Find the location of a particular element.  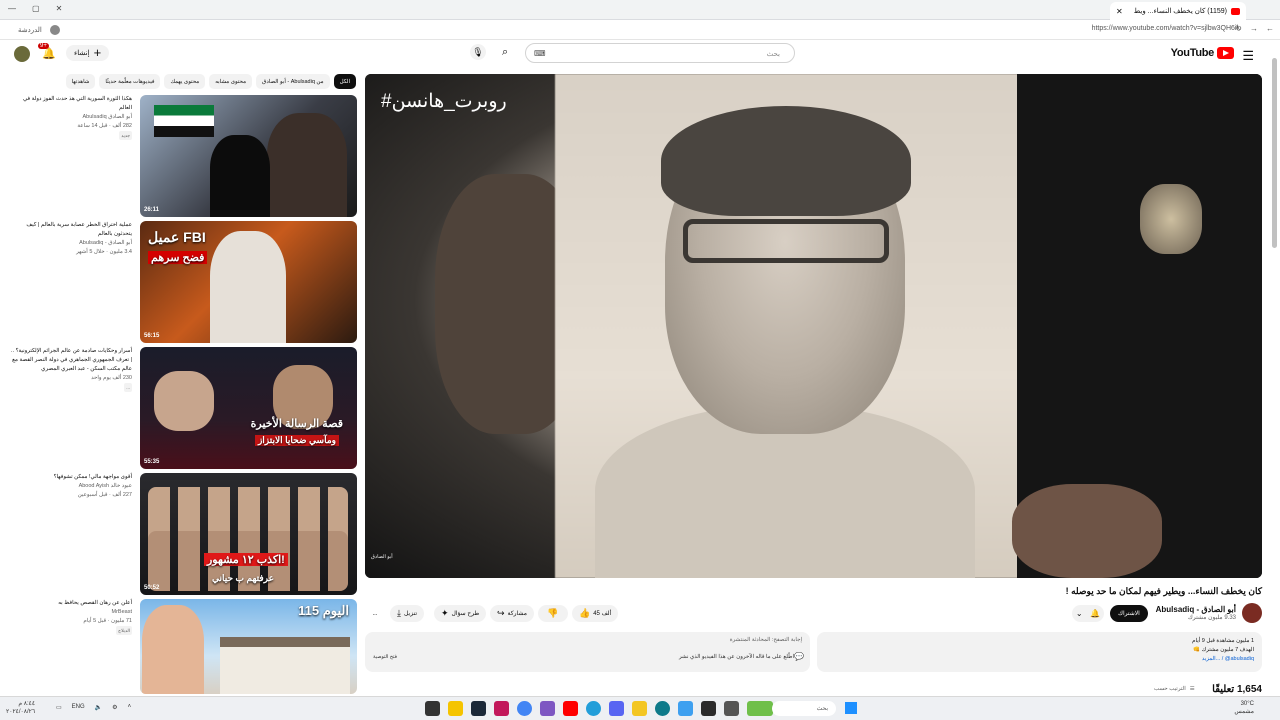

file-explorer-icon is located at coordinates (639, 708).